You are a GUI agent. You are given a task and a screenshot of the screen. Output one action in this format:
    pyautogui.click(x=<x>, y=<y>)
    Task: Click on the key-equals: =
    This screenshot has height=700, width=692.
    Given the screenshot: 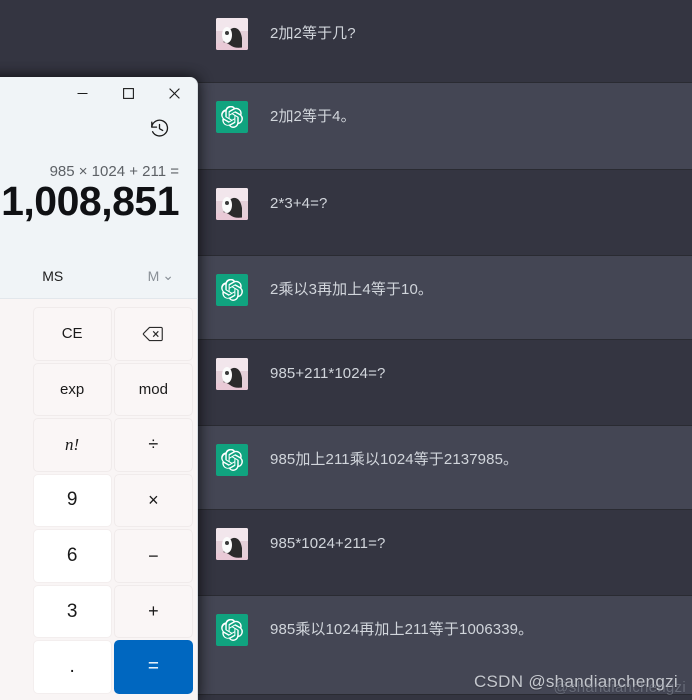 What is the action you would take?
    pyautogui.click(x=153, y=667)
    